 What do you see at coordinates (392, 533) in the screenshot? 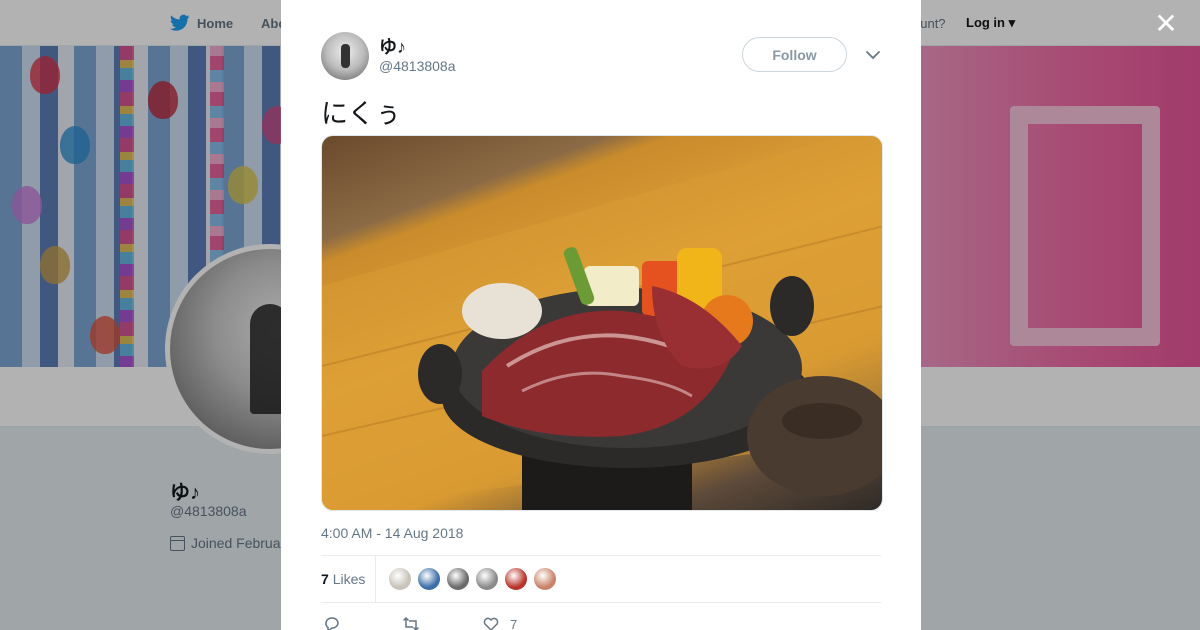
I see `tweet-timestamp: 4:00 AM - 14 Aug 2018` at bounding box center [392, 533].